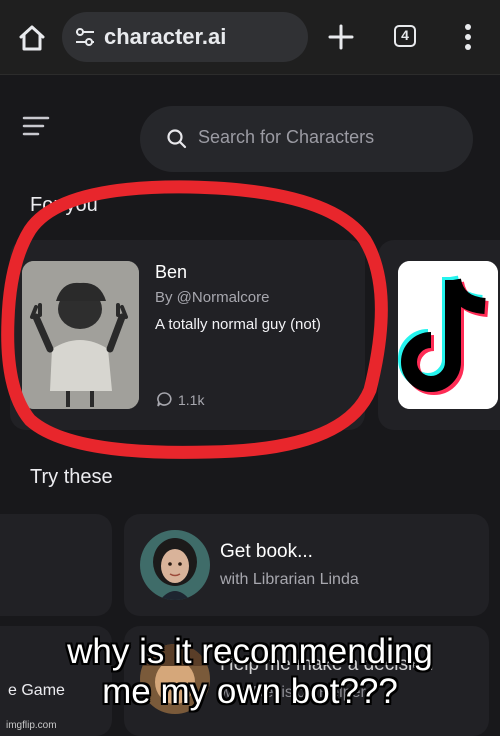 This screenshot has width=500, height=736. Describe the element at coordinates (468, 37) in the screenshot. I see `more-options-icon` at that location.